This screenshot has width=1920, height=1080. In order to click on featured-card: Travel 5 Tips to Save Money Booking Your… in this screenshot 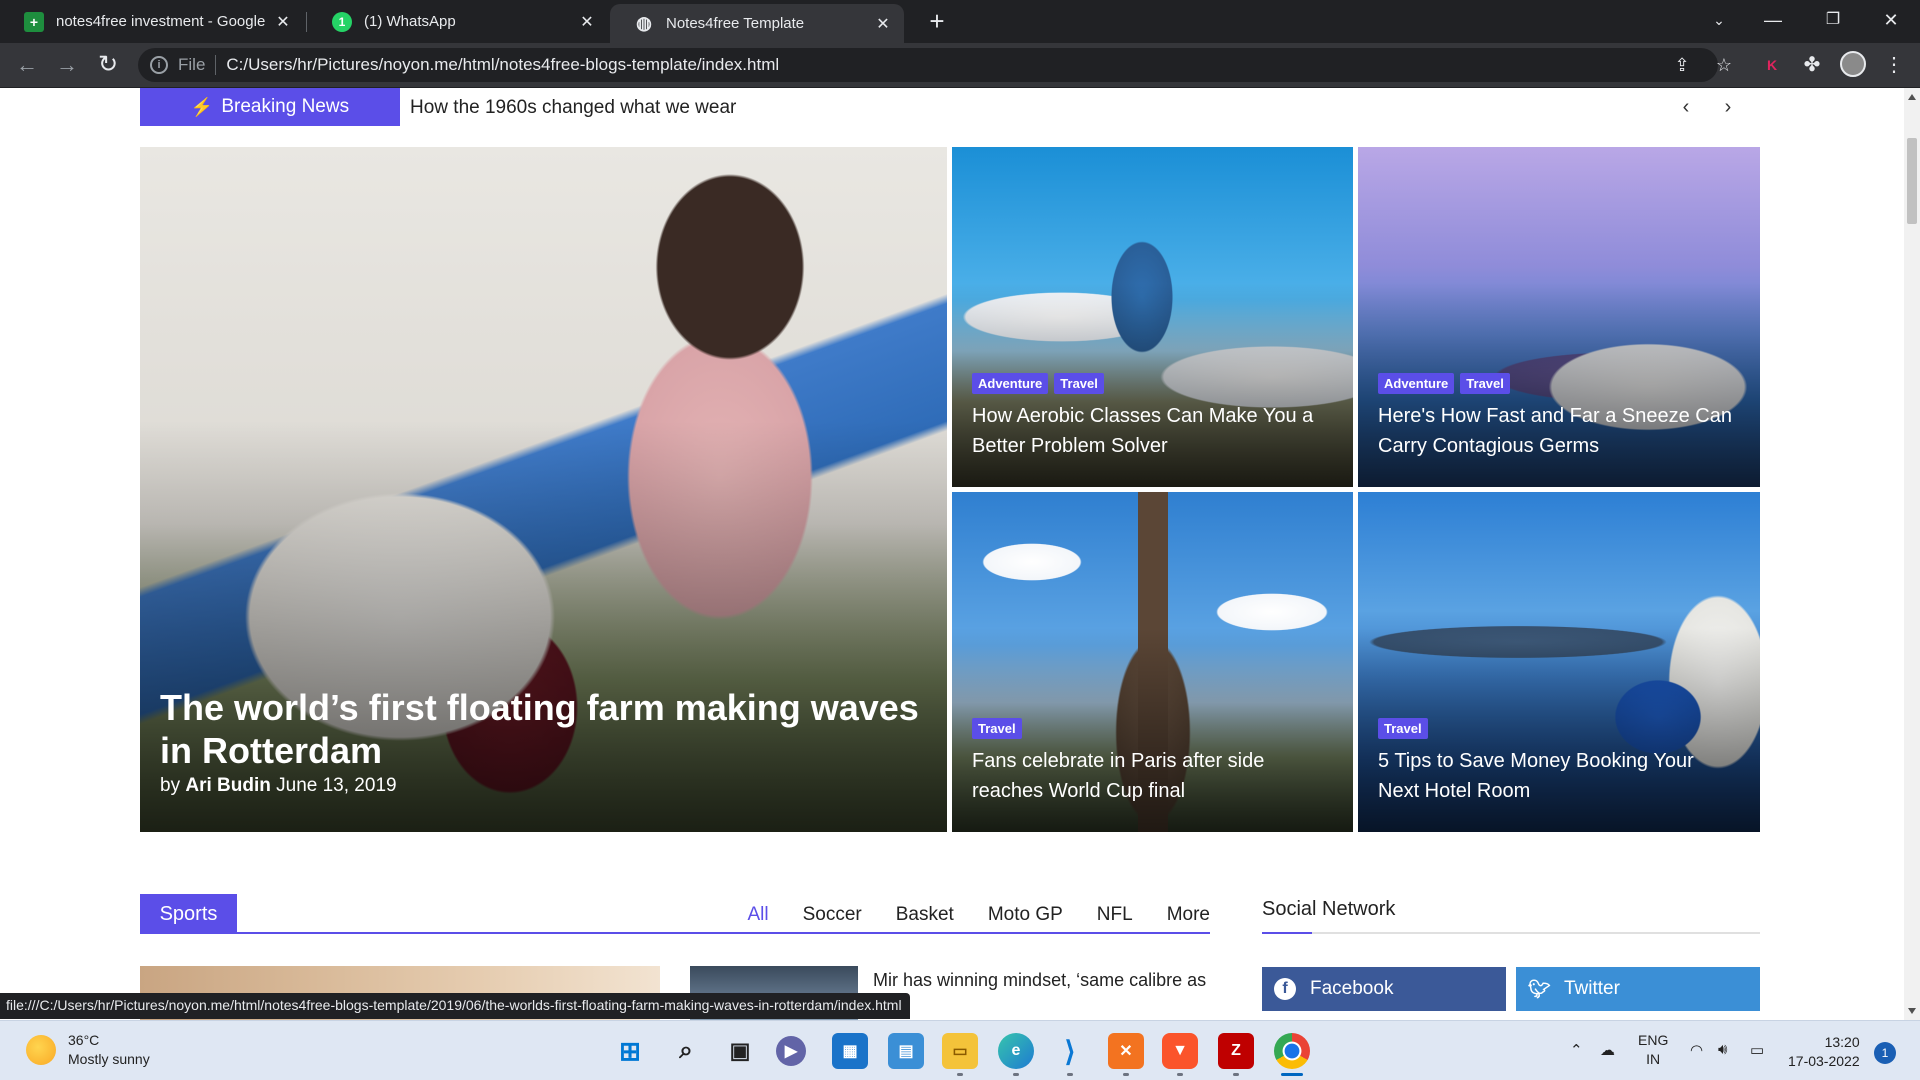, I will do `click(1559, 662)`.